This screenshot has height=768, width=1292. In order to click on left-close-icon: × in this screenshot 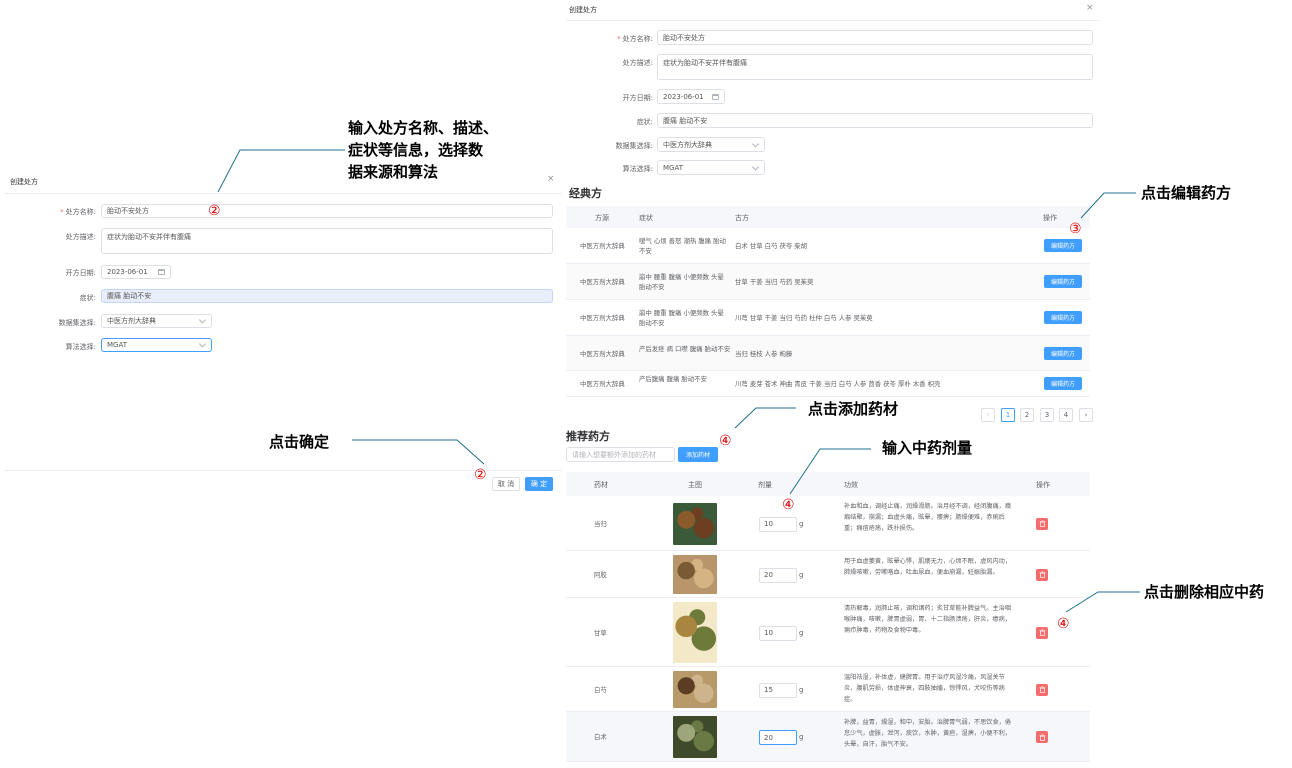, I will do `click(551, 179)`.